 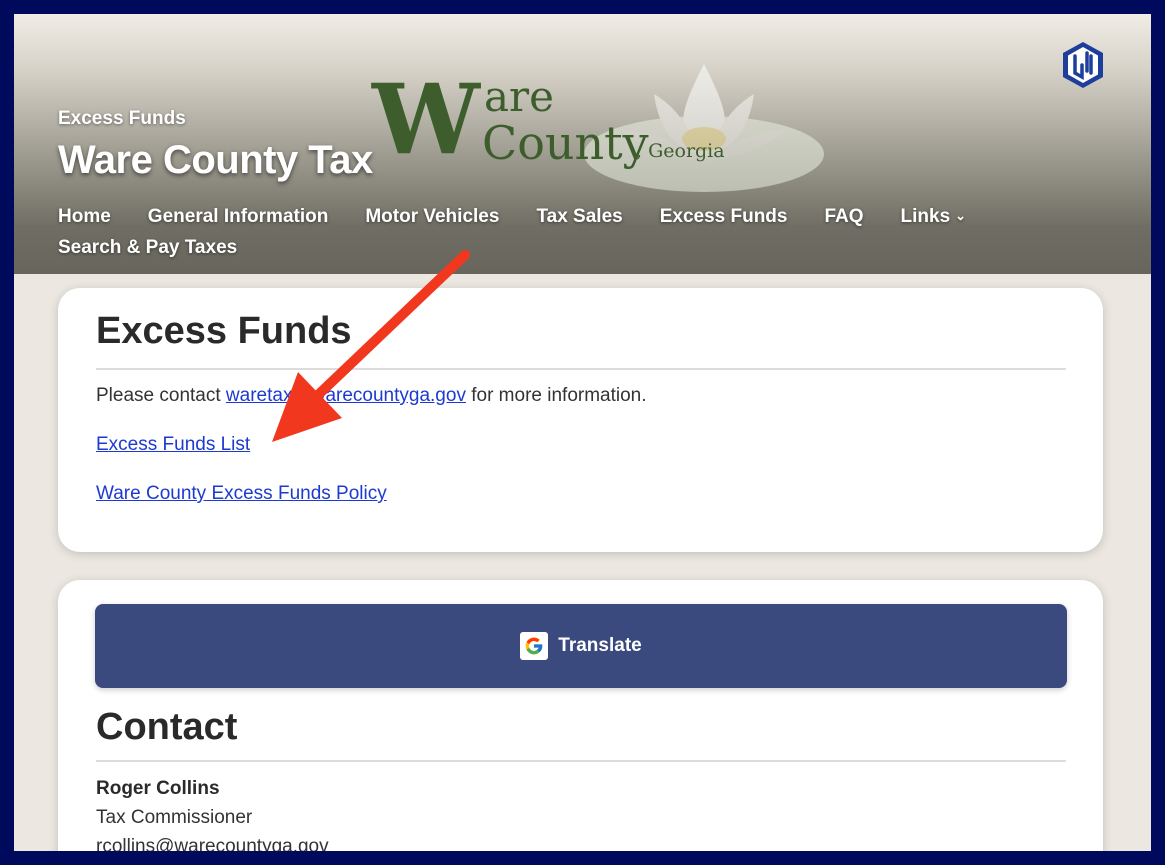 I want to click on excess-funds-heading: Excess Funds, so click(x=224, y=331).